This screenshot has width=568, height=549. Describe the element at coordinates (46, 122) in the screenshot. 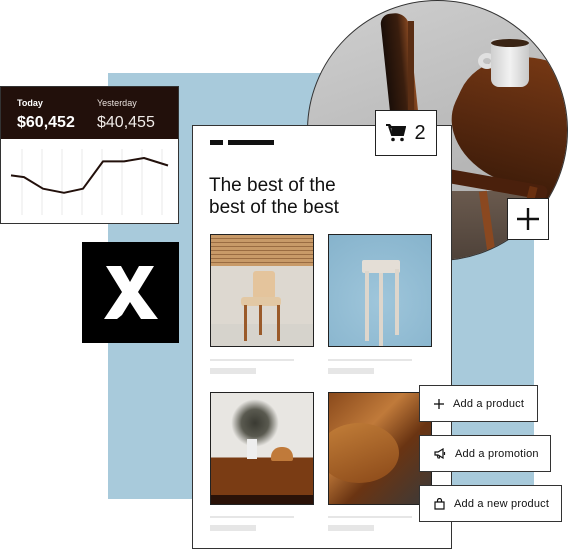

I see `today-value: $60,452` at that location.